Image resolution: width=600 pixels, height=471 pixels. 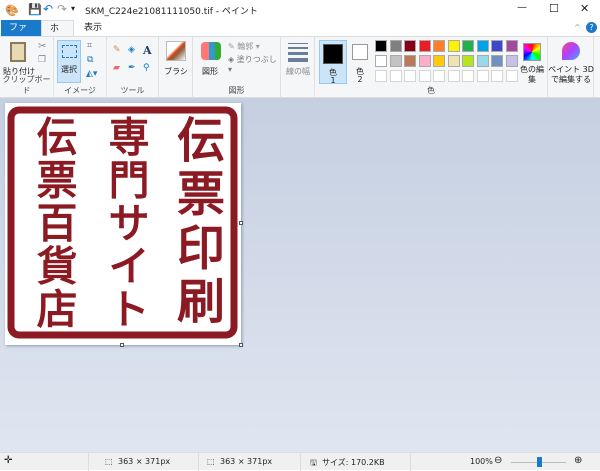 I want to click on cursor-position-icon: ✛, so click(x=8, y=460).